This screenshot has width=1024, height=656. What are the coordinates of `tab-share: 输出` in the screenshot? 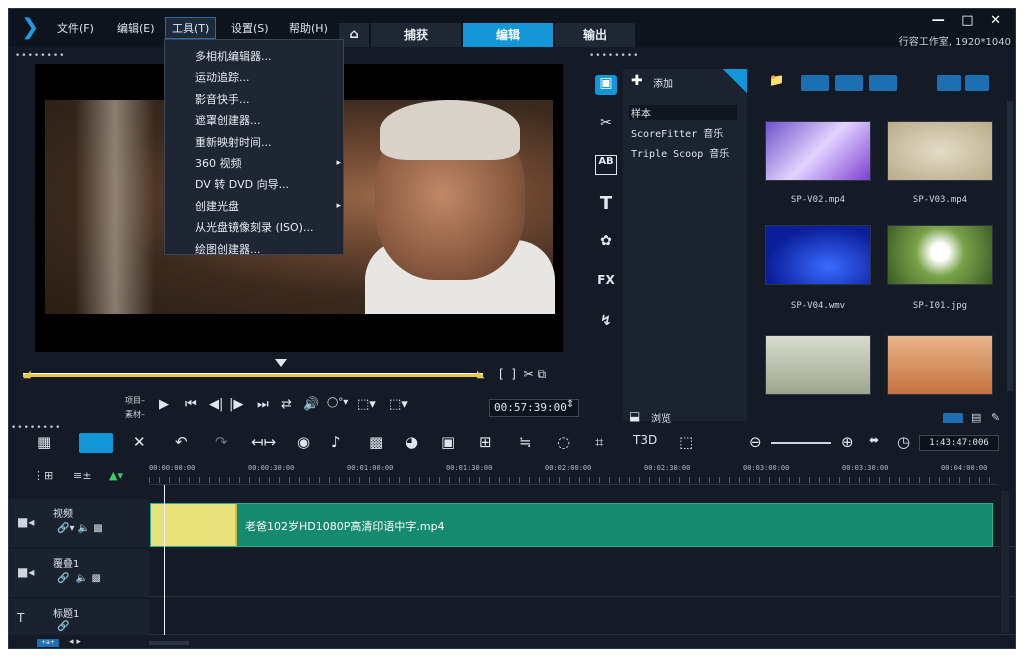 It's located at (595, 35).